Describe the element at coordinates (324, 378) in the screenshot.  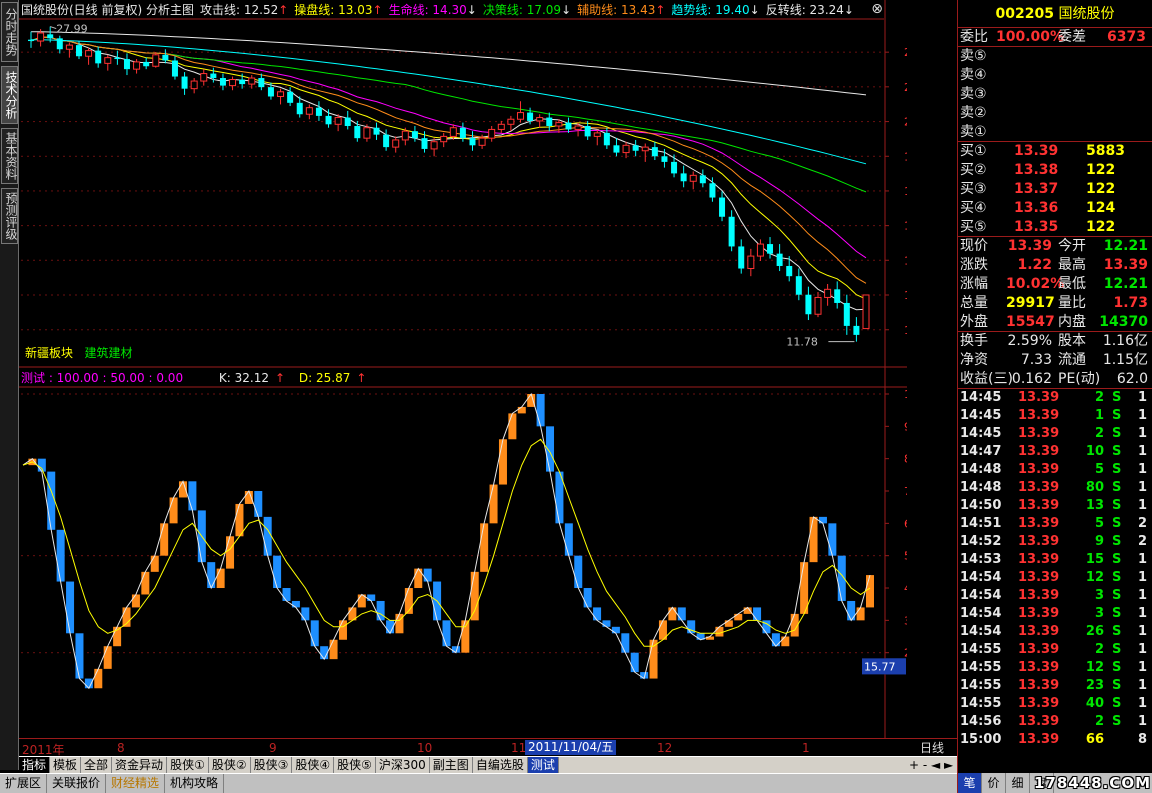
I see `indicator-d: D: 25.87` at that location.